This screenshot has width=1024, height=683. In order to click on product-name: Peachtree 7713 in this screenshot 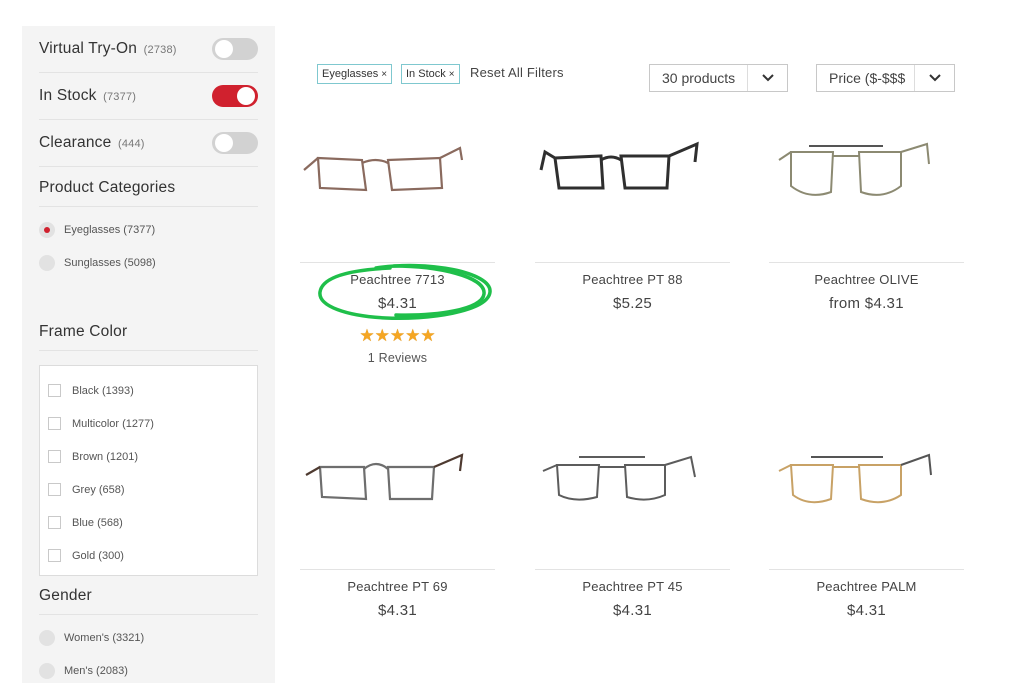, I will do `click(397, 279)`.